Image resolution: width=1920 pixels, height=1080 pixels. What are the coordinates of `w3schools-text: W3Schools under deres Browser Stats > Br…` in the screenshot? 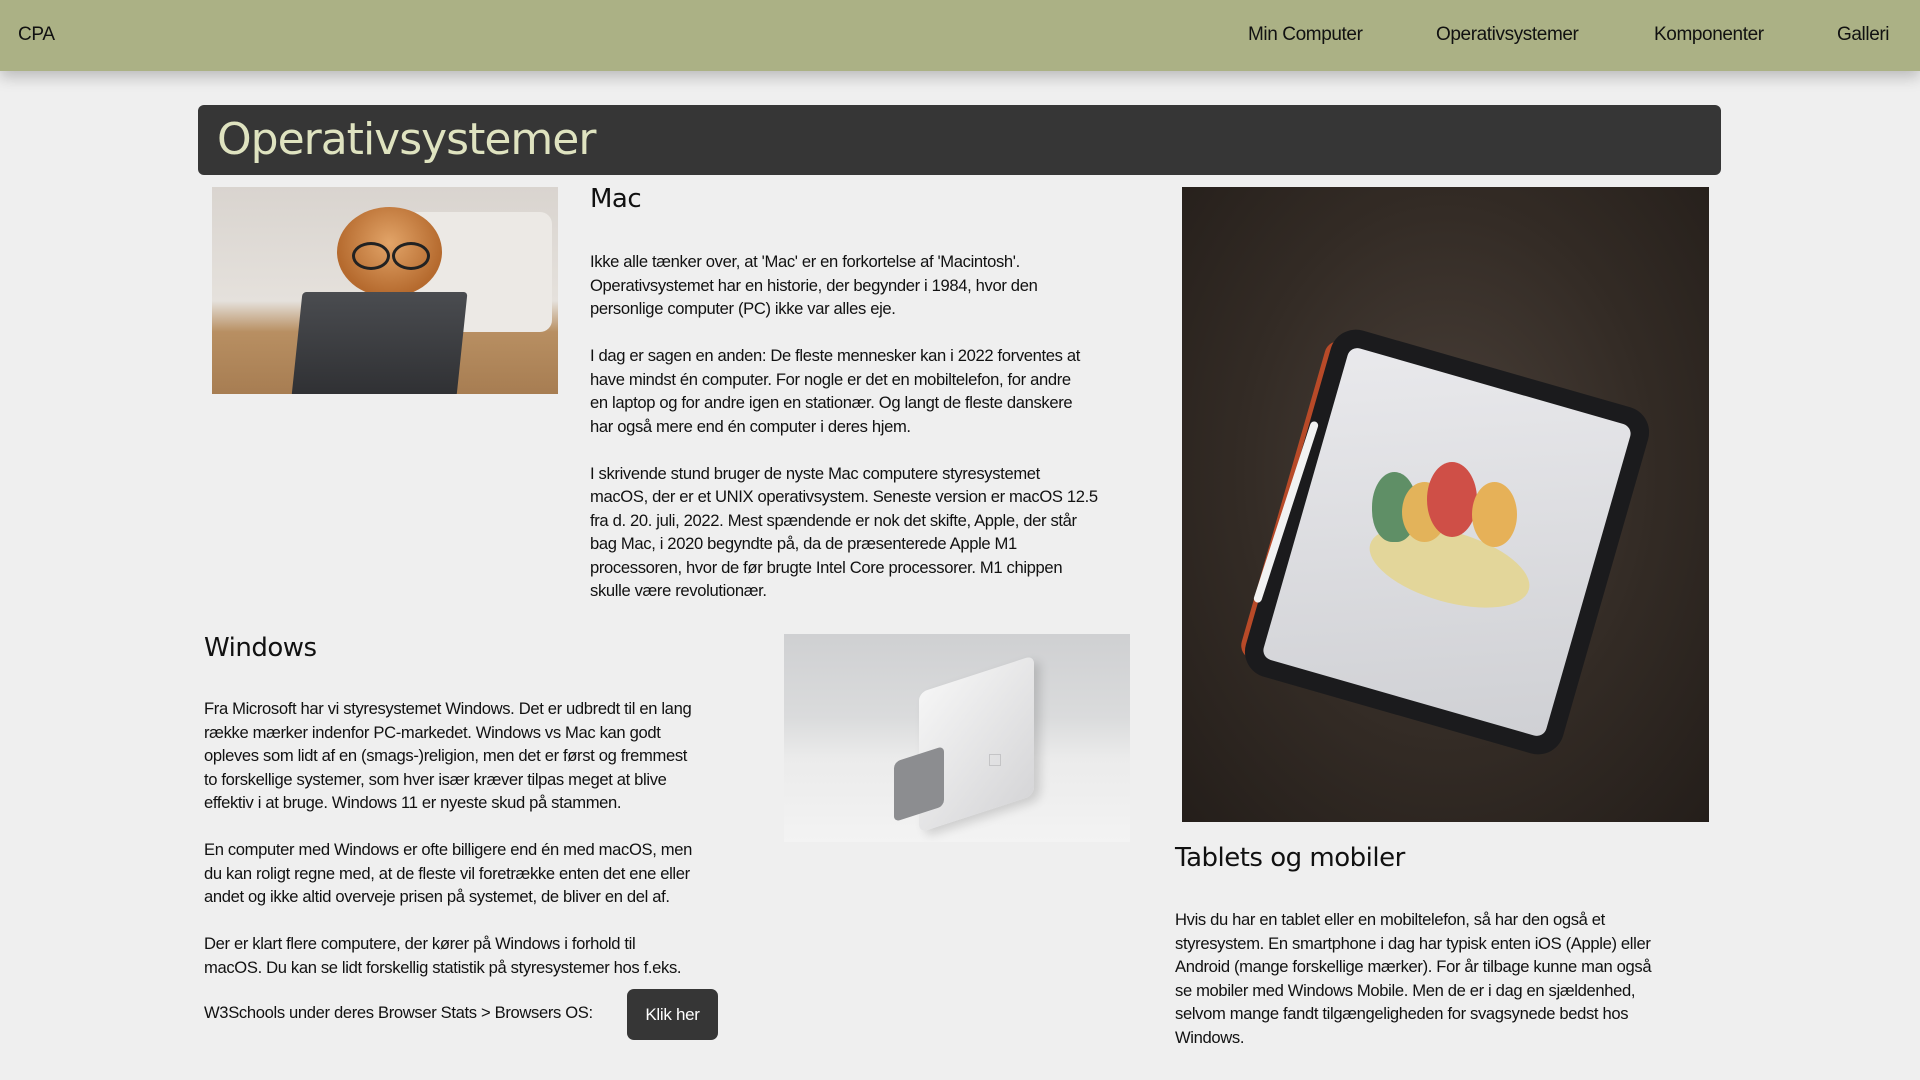 It's located at (398, 1012).